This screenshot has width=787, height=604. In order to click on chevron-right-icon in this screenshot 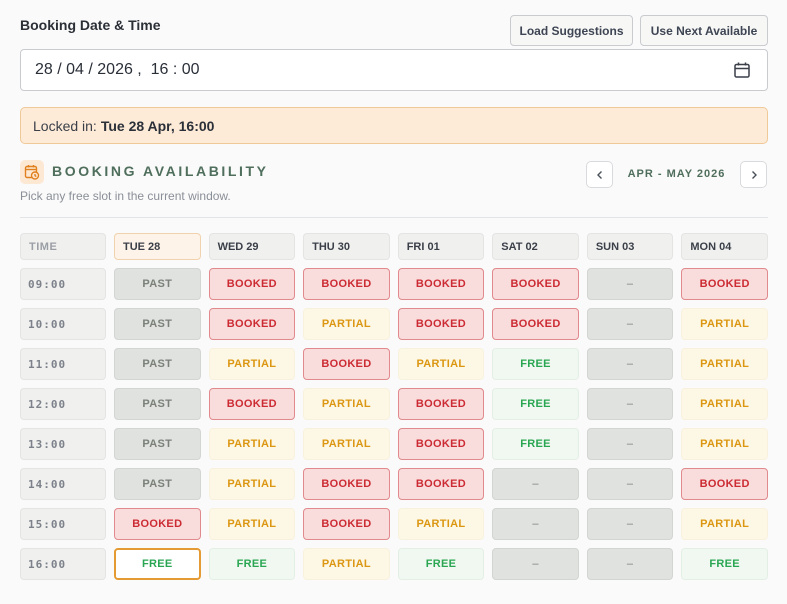, I will do `click(754, 174)`.